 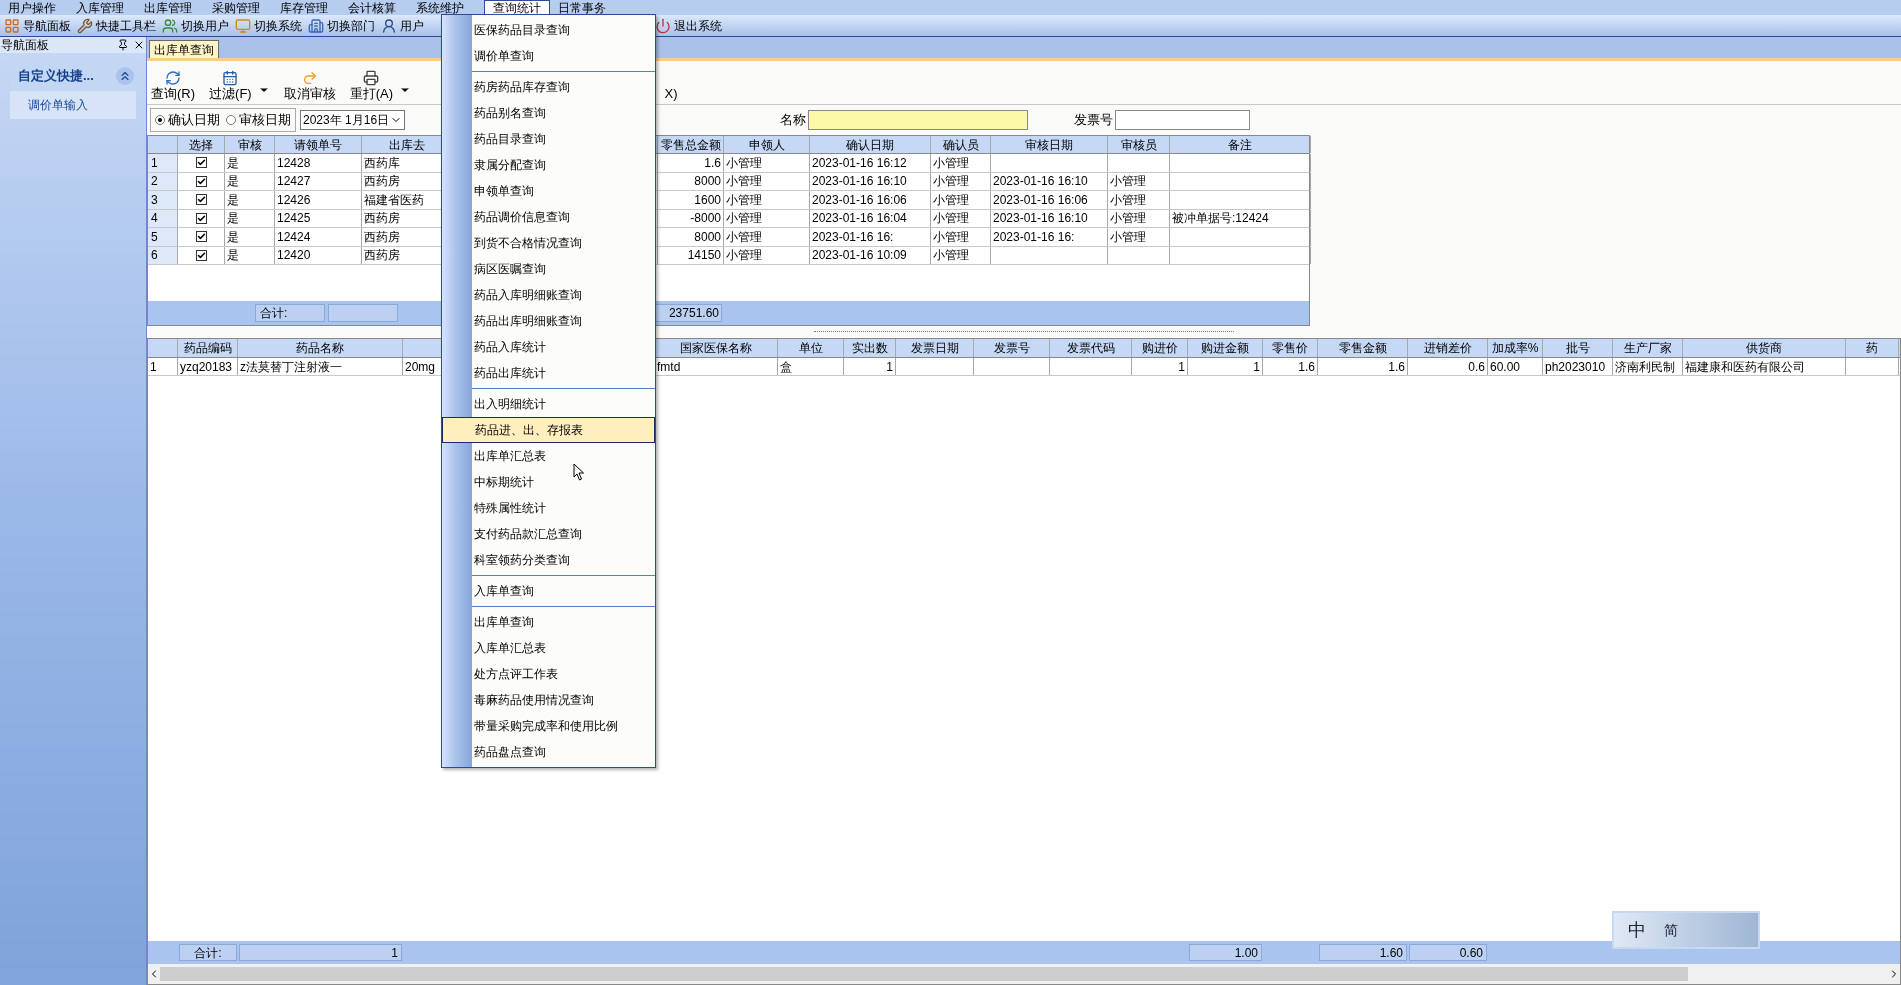 I want to click on menu-item: 处方点评工作表, so click(x=548, y=674).